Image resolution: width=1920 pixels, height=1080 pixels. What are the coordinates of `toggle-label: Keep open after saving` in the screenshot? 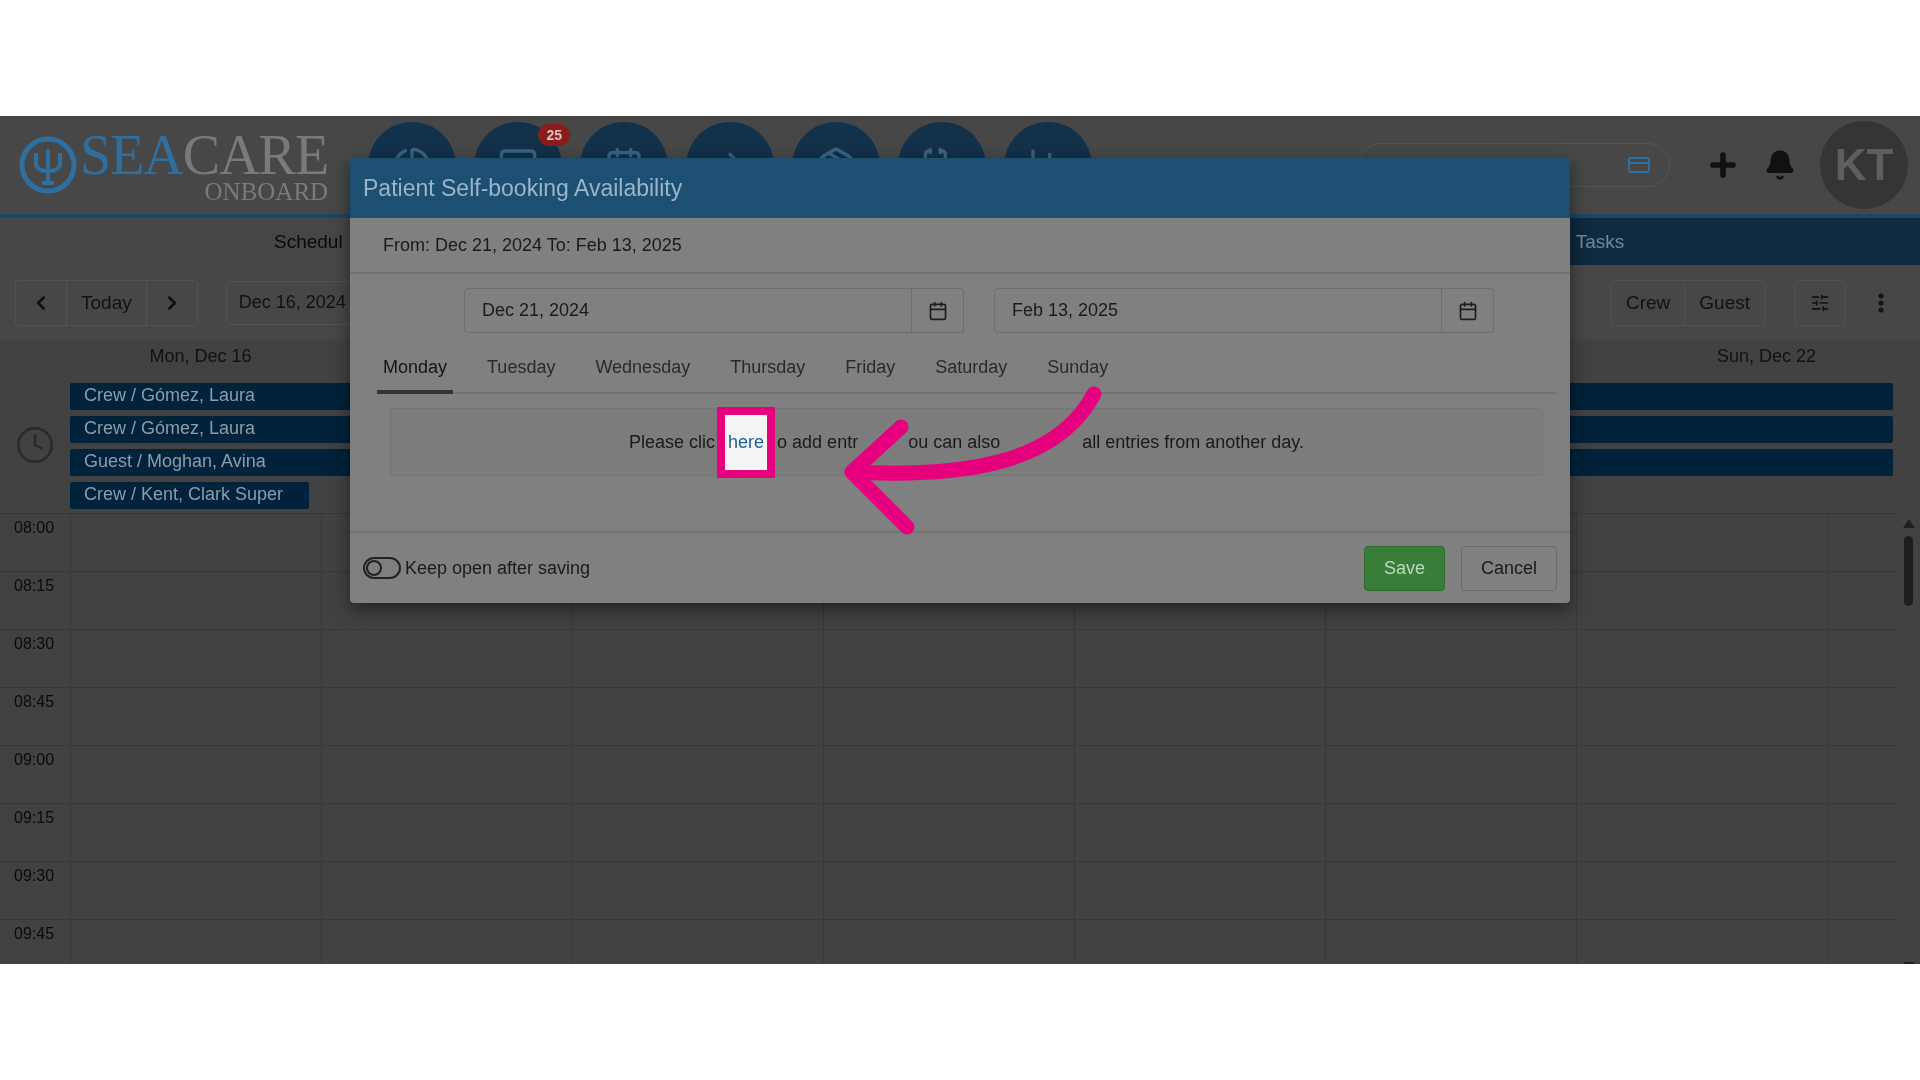 It's located at (498, 568).